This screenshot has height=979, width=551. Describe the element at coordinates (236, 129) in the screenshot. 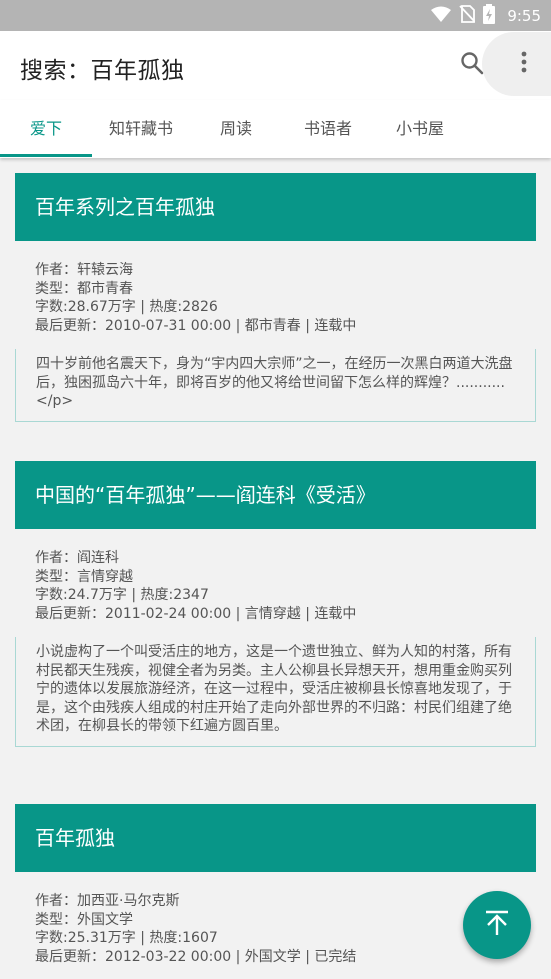

I see `tab-zhoudu: 周读` at that location.